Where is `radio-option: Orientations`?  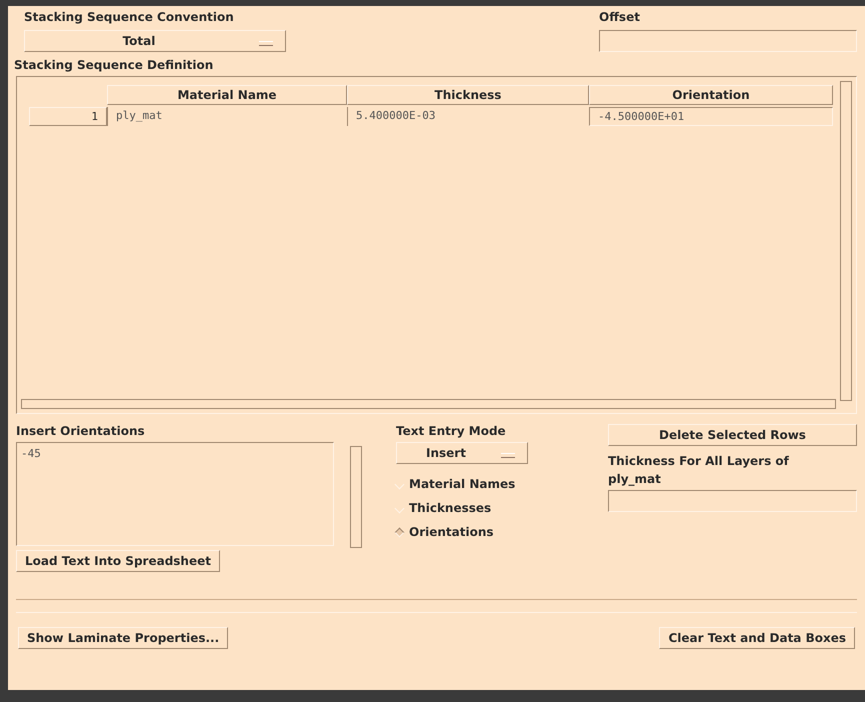
radio-option: Orientations is located at coordinates (502, 532).